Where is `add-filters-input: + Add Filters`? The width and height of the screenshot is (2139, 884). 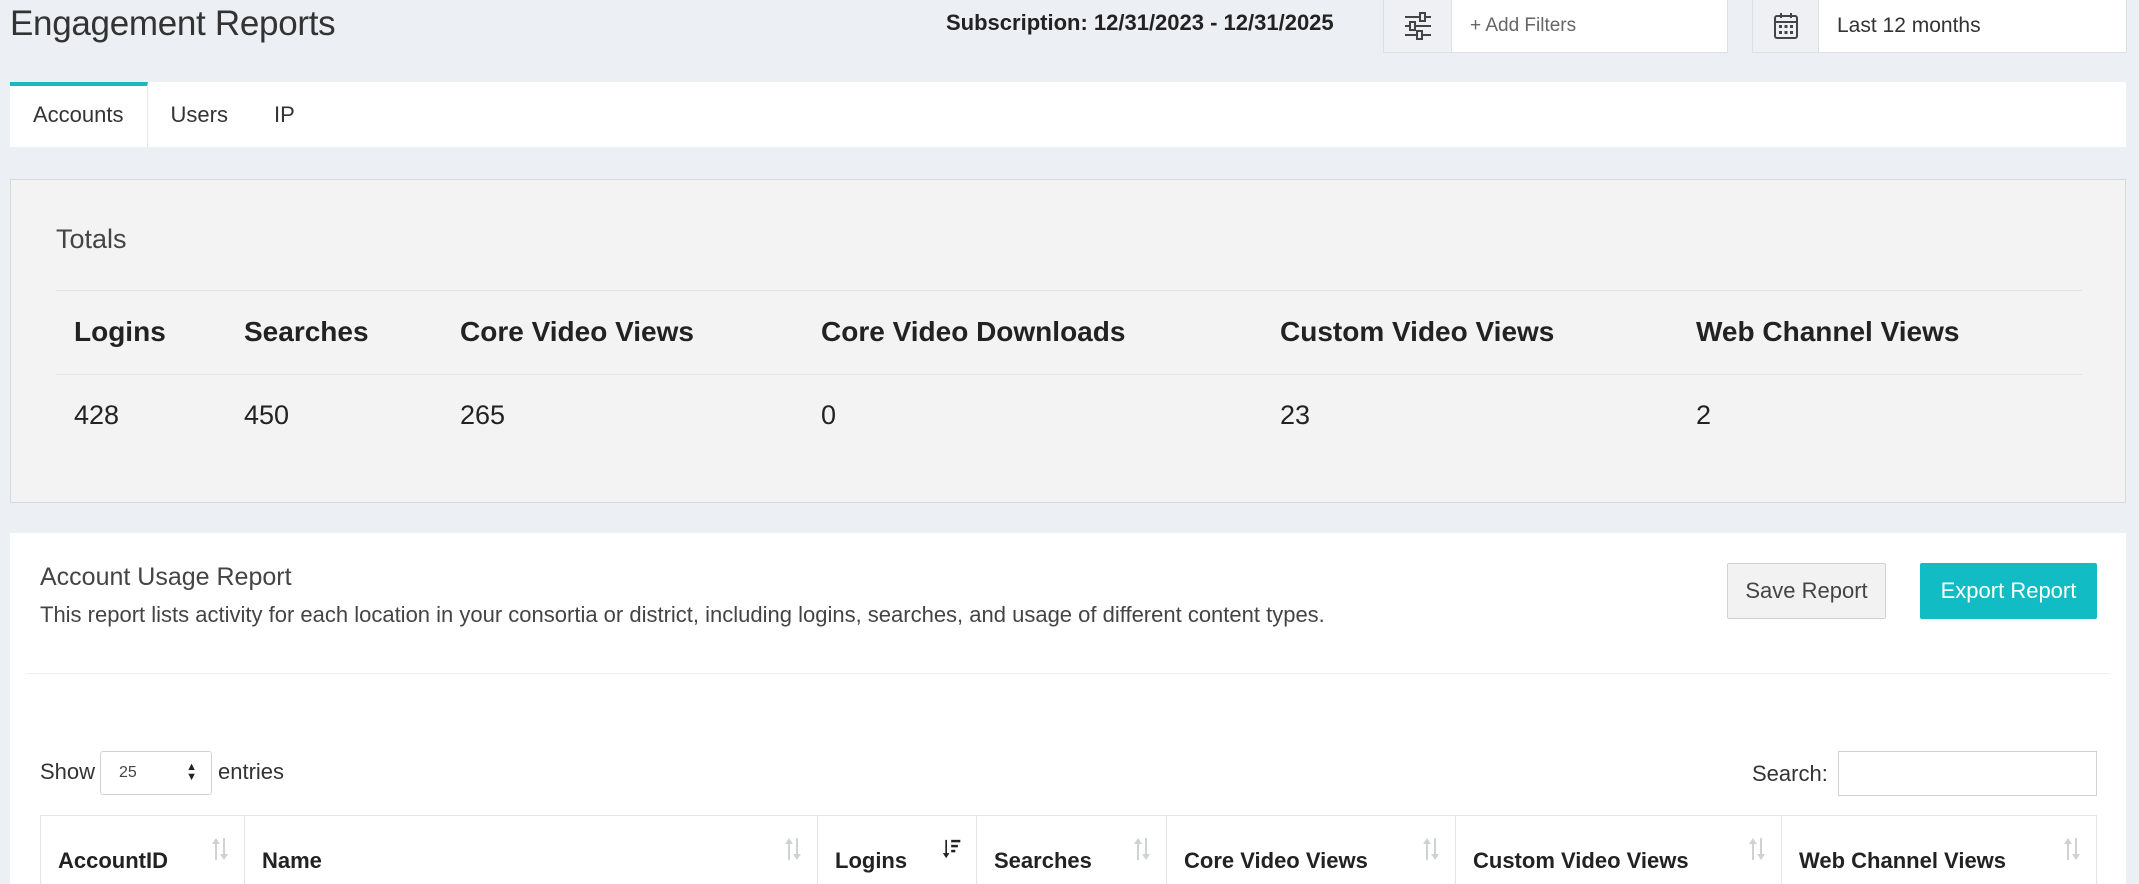 add-filters-input: + Add Filters is located at coordinates (1514, 26).